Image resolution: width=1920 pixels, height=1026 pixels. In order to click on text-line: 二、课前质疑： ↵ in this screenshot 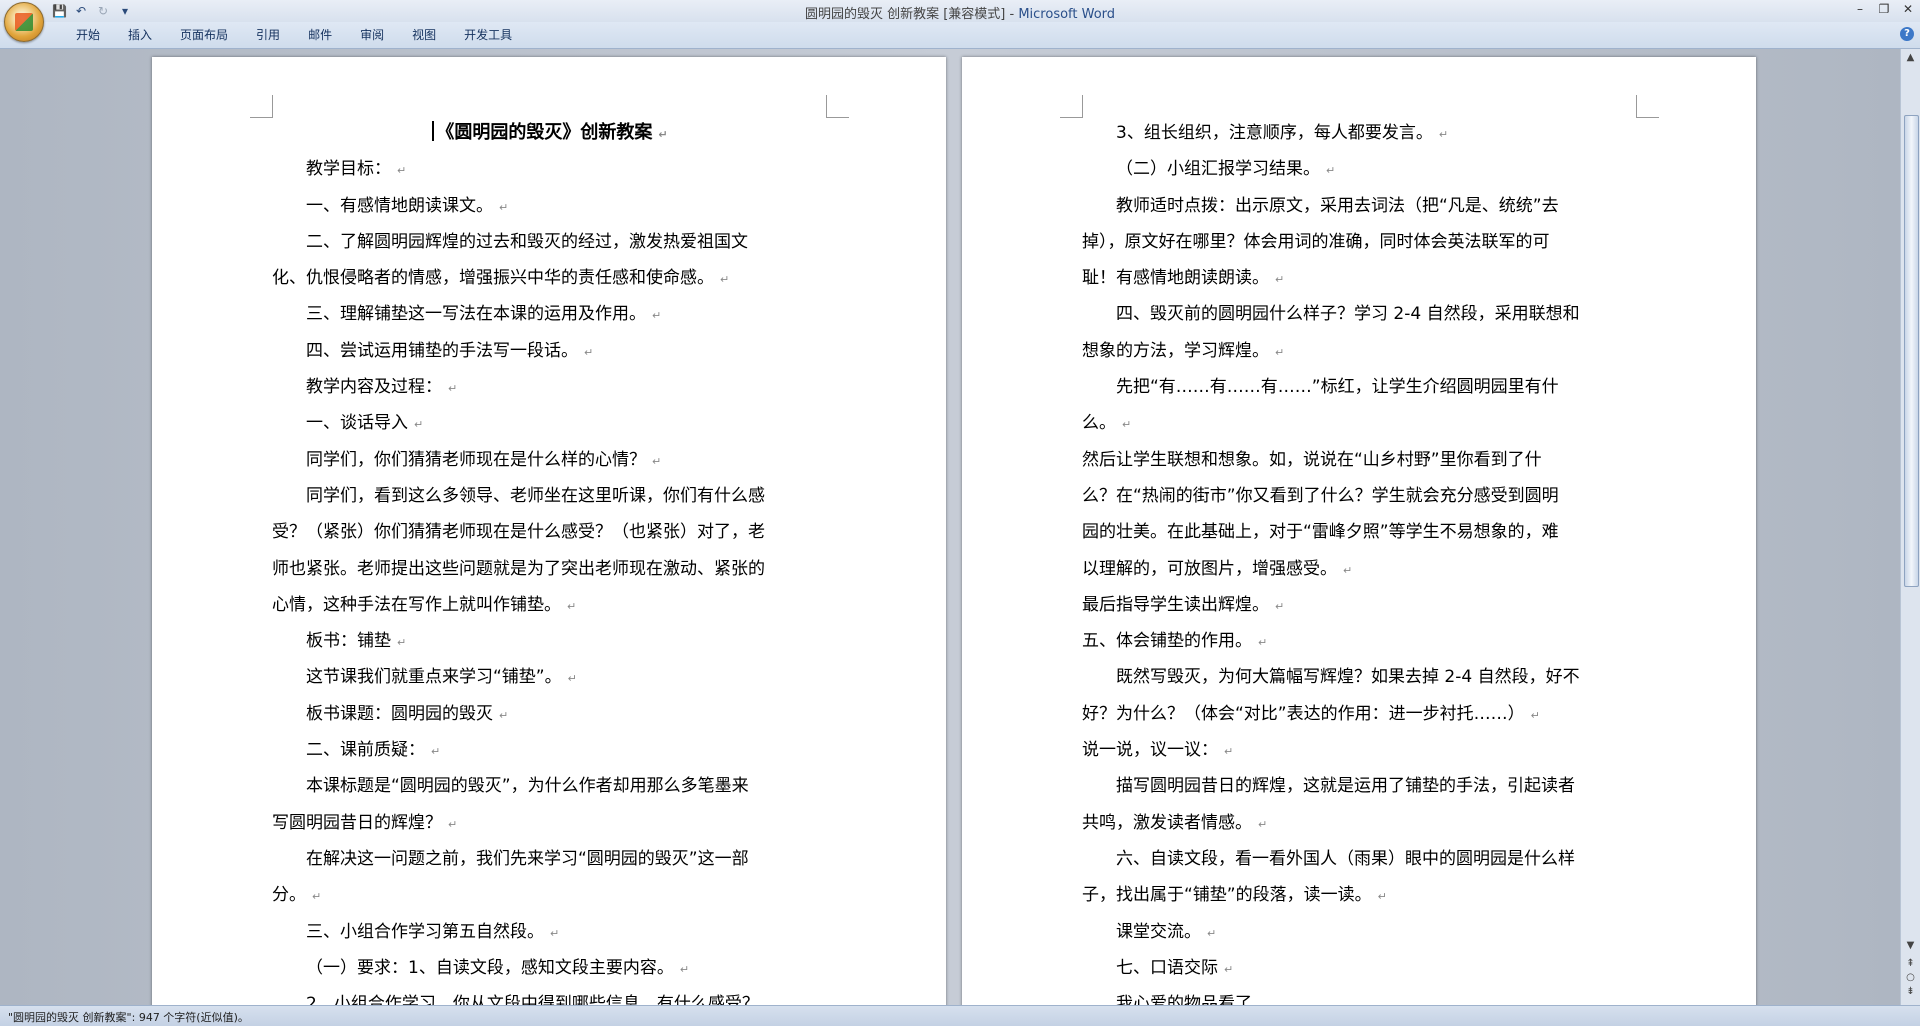, I will do `click(550, 750)`.